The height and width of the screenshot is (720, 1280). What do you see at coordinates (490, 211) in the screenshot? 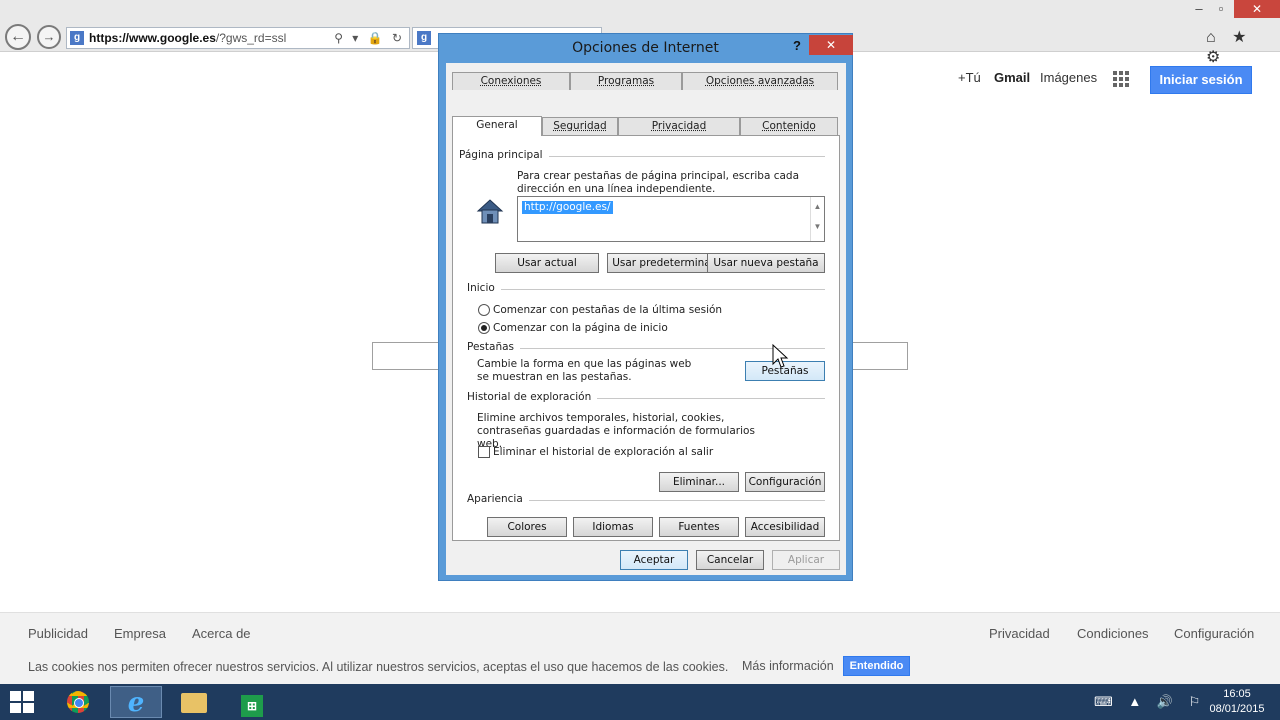
I see `home-house-icon` at bounding box center [490, 211].